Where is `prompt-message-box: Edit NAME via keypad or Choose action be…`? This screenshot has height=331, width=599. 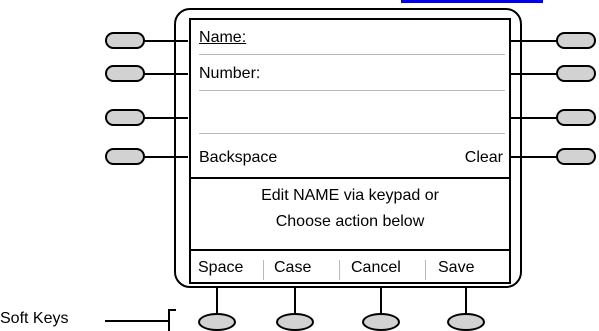 prompt-message-box: Edit NAME via keypad or Choose action be… is located at coordinates (350, 214).